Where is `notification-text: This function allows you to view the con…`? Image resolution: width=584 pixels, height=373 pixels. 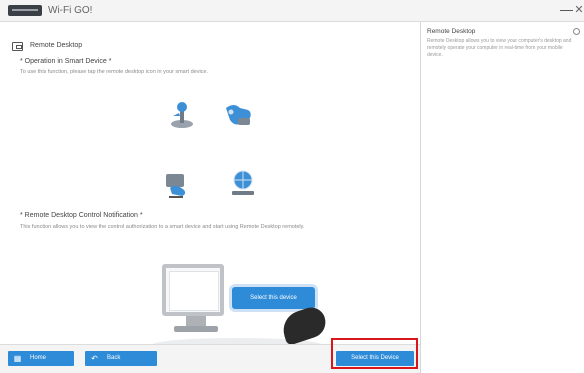
notification-text: This function allows you to view the con… is located at coordinates (162, 227).